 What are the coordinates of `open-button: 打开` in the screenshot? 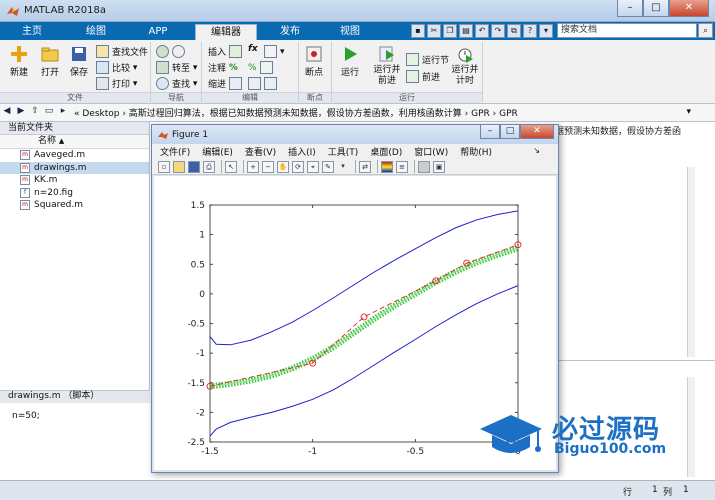 It's located at (50, 61).